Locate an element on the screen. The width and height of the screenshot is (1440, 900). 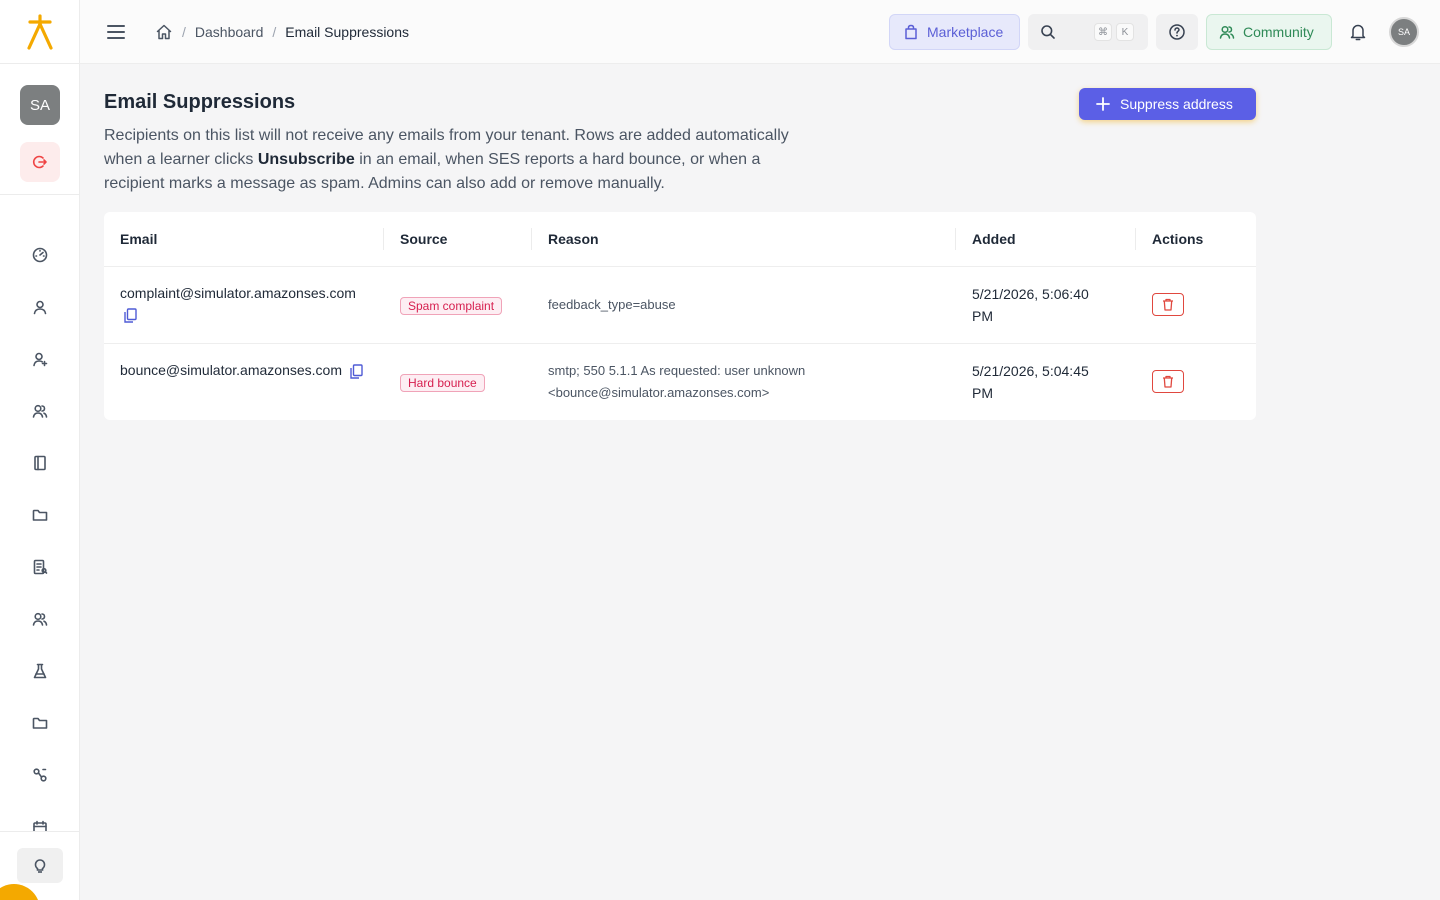
column-header-added: Added is located at coordinates (994, 239).